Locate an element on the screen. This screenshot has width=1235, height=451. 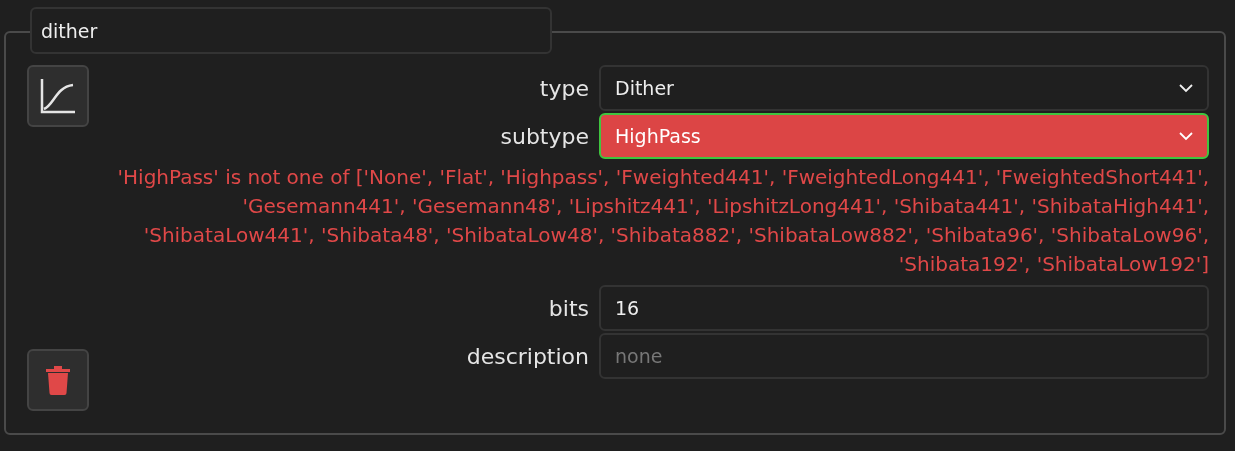
field-label: description is located at coordinates (527, 356).